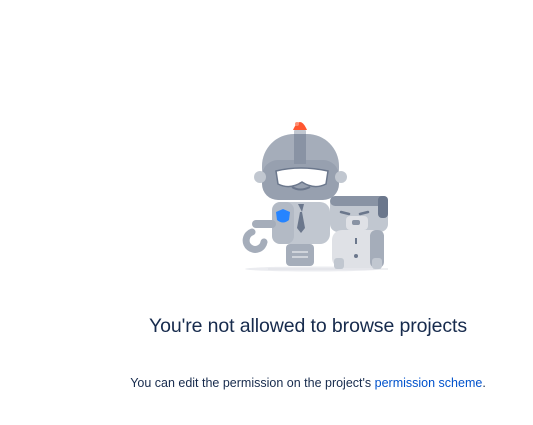 This screenshot has height=425, width=533. What do you see at coordinates (484, 383) in the screenshot?
I see `message-suffix-text: .` at bounding box center [484, 383].